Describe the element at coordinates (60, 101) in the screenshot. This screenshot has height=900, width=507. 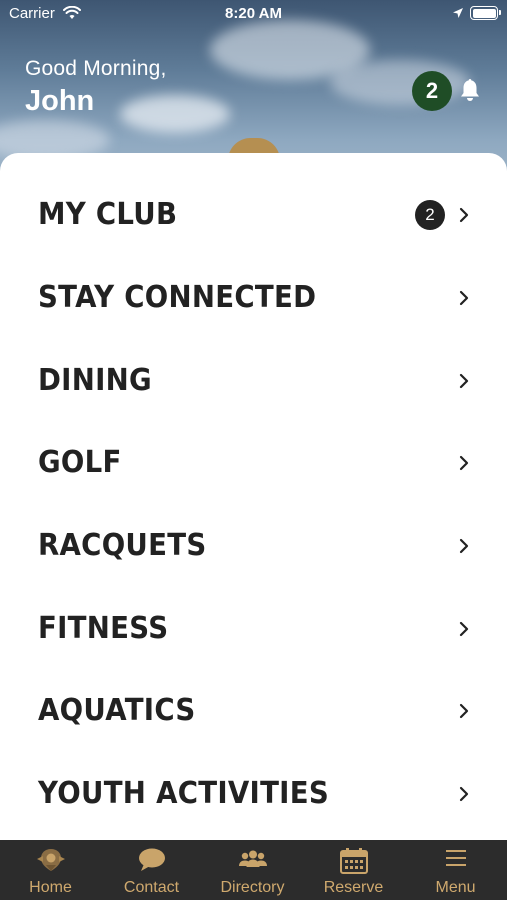
I see `user-name: John` at that location.